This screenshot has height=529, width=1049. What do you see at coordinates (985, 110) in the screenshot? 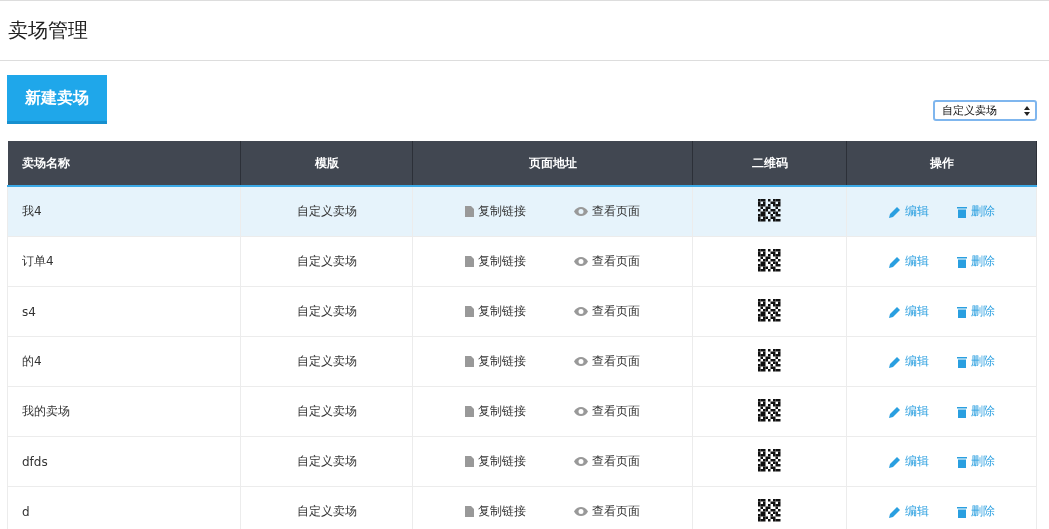
I see `filter-select: 自定义卖场` at bounding box center [985, 110].